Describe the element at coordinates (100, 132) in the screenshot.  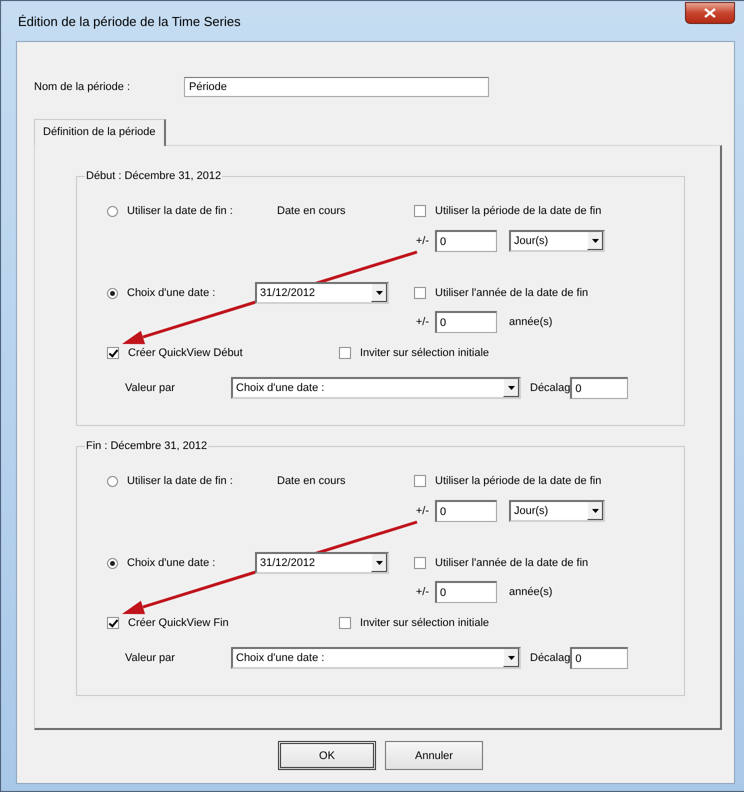
I see `tab: Définition de la période` at that location.